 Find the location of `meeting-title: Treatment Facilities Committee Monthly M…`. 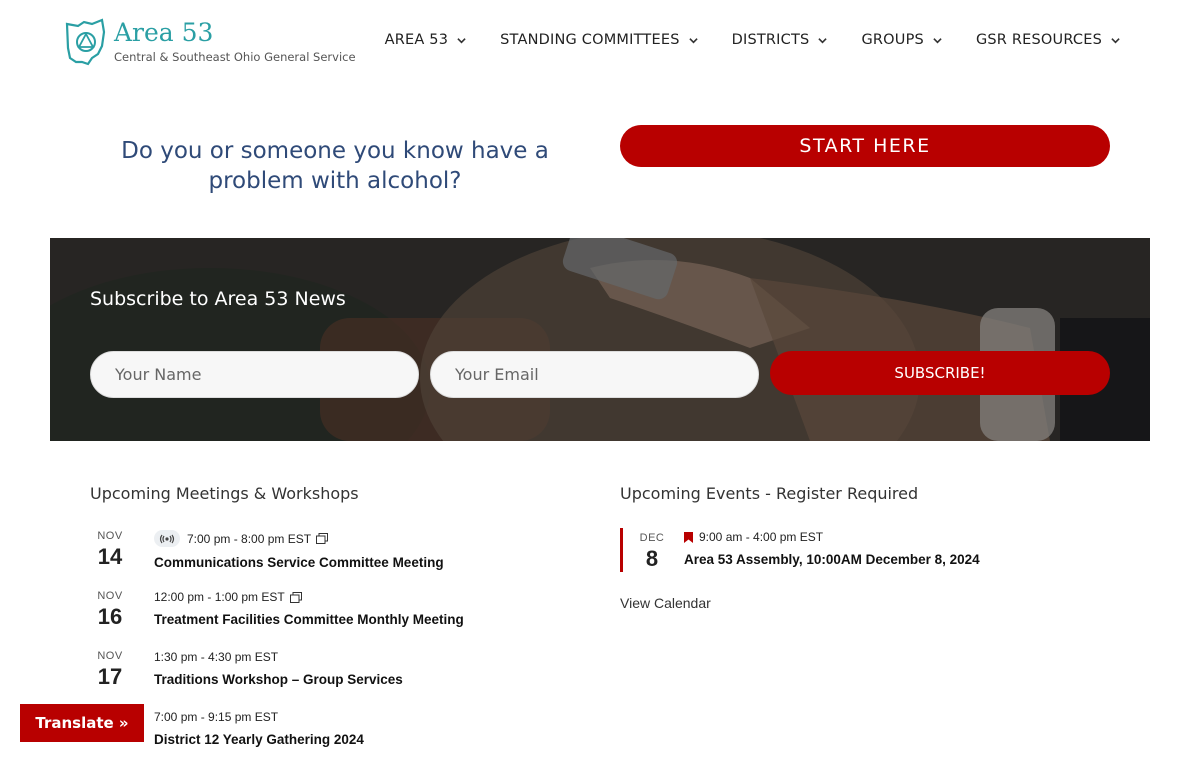

meeting-title: Treatment Facilities Committee Monthly M… is located at coordinates (309, 619).